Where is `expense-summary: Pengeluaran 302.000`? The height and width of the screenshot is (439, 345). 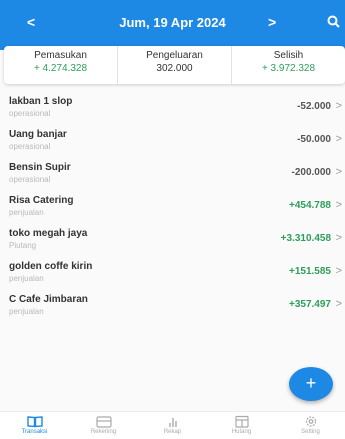 expense-summary: Pengeluaran 302.000 is located at coordinates (175, 65).